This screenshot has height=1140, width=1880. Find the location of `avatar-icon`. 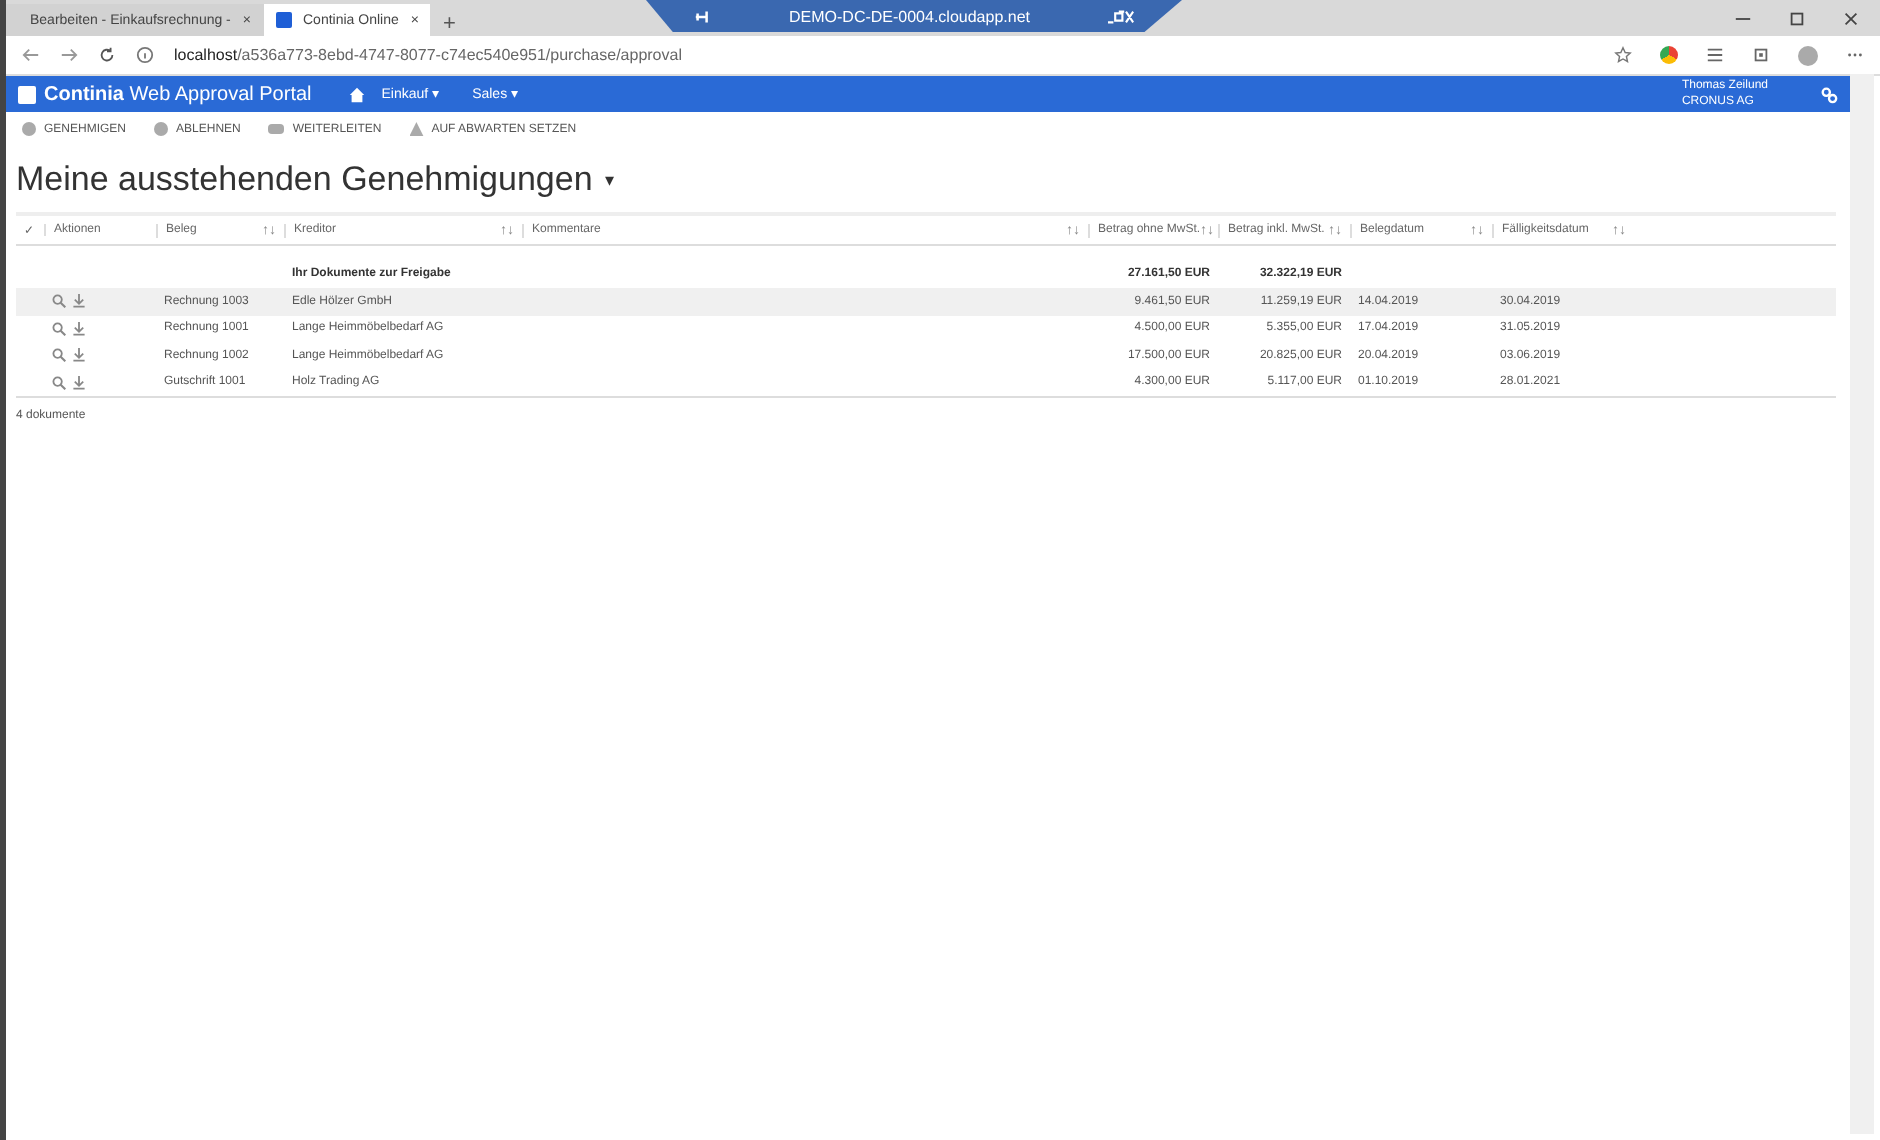

avatar-icon is located at coordinates (1808, 55).